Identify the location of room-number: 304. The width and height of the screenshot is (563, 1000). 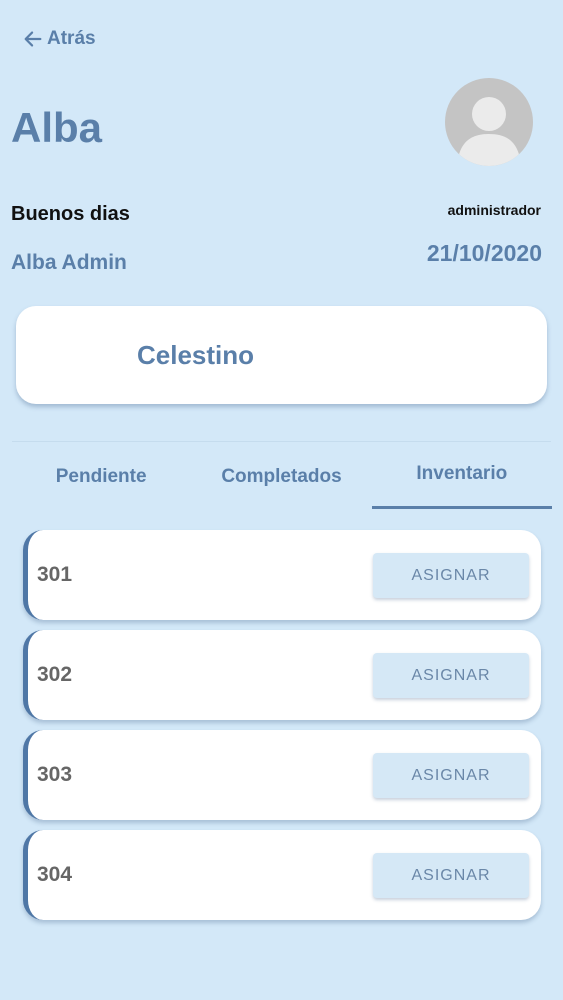
(55, 874).